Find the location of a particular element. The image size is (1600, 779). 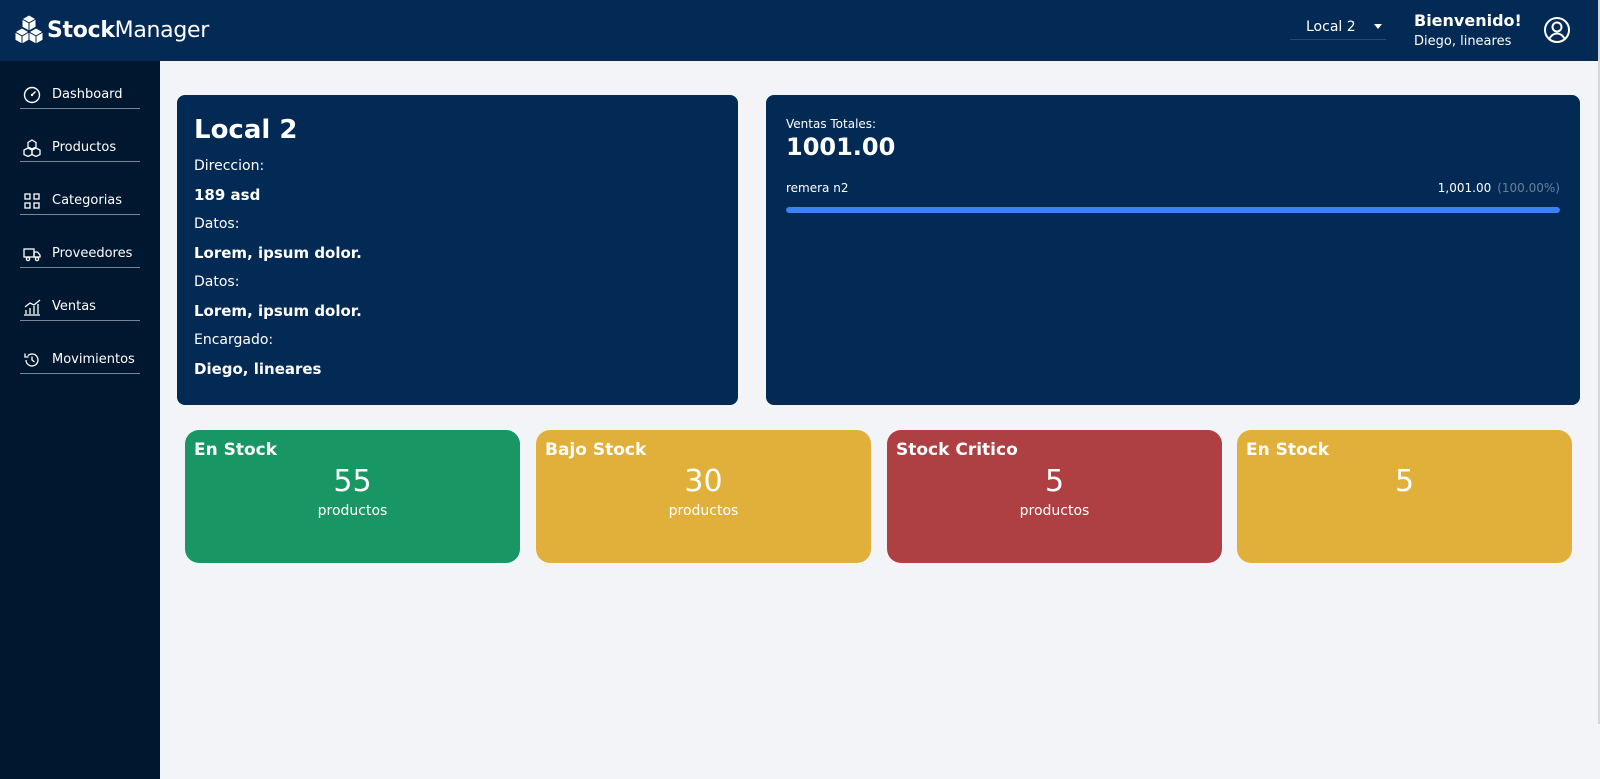

sales-item-percent: (100.00%) is located at coordinates (1528, 188).